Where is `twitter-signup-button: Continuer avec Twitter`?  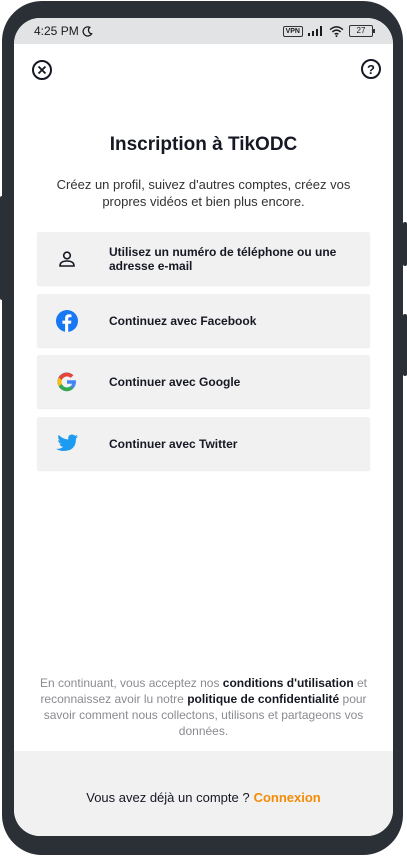
twitter-signup-button: Continuer avec Twitter is located at coordinates (203, 443).